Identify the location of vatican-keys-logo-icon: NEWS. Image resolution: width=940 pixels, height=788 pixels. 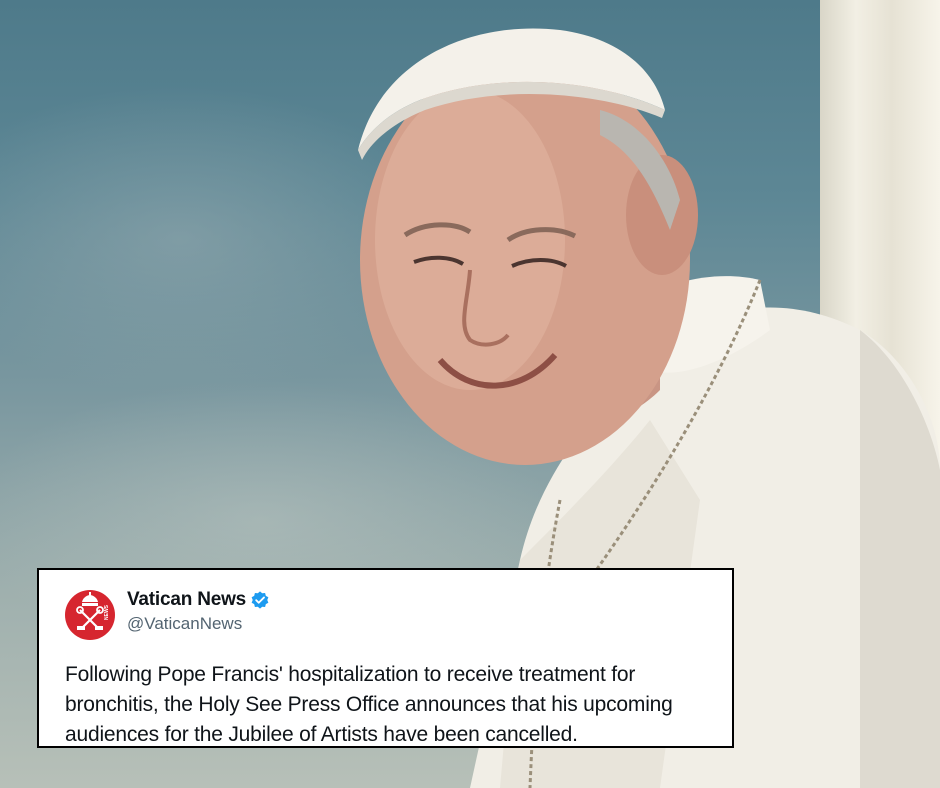
(93, 611).